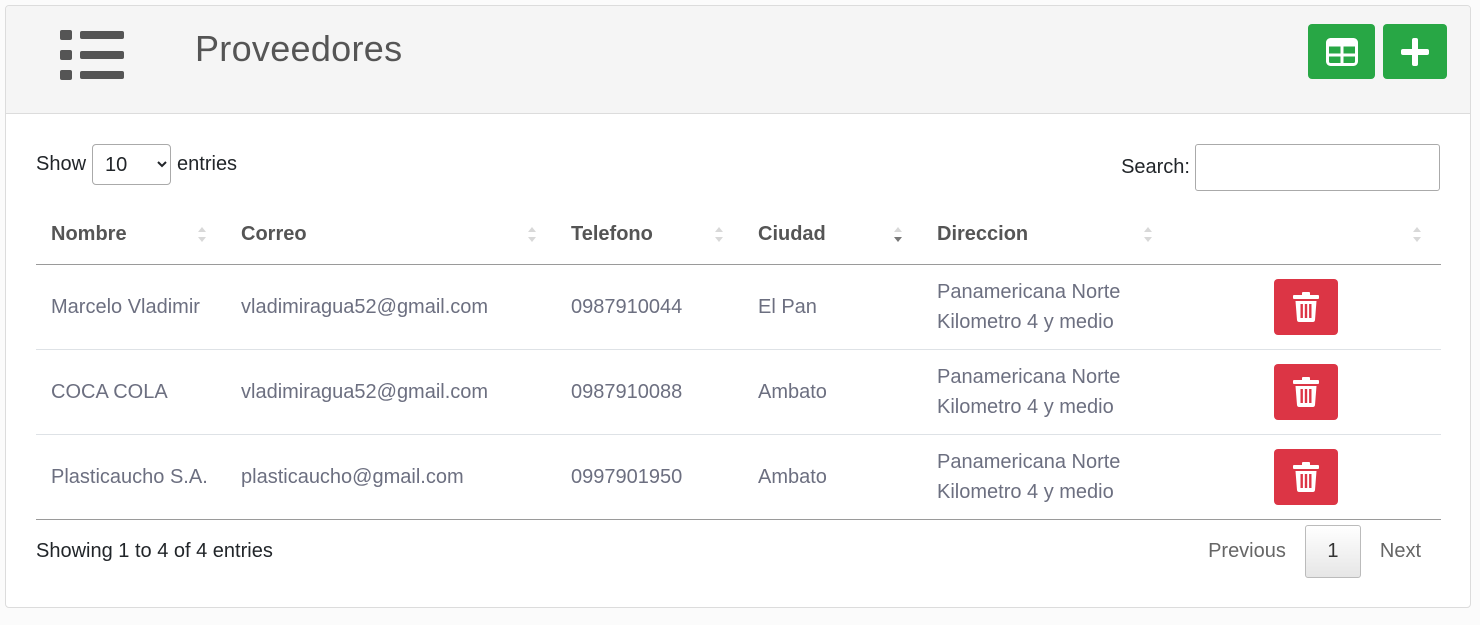 The width and height of the screenshot is (1480, 625). What do you see at coordinates (1317, 167) in the screenshot?
I see `search-input` at bounding box center [1317, 167].